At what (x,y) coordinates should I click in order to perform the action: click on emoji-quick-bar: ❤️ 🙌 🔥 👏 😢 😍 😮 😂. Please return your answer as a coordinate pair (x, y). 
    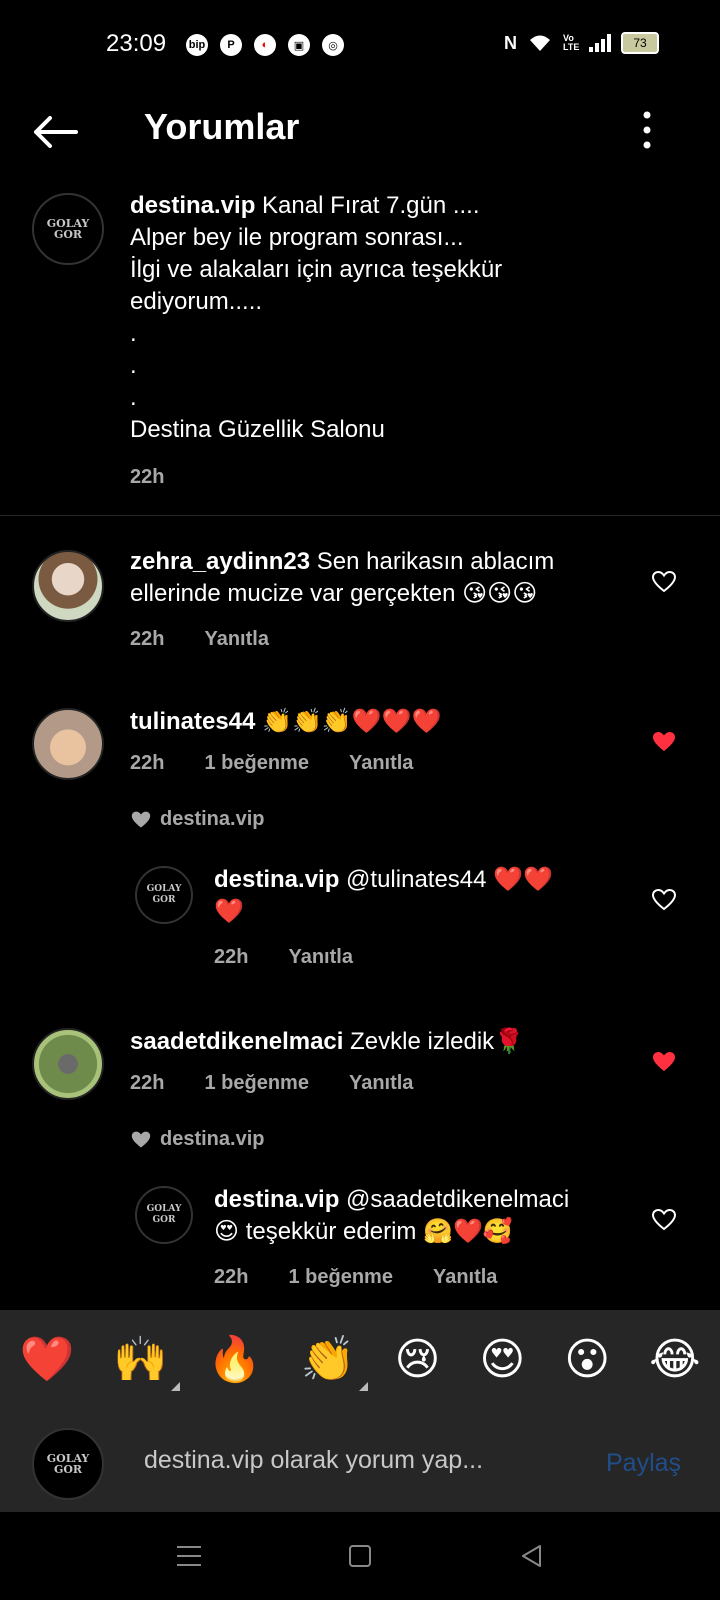
    Looking at the image, I should click on (360, 1360).